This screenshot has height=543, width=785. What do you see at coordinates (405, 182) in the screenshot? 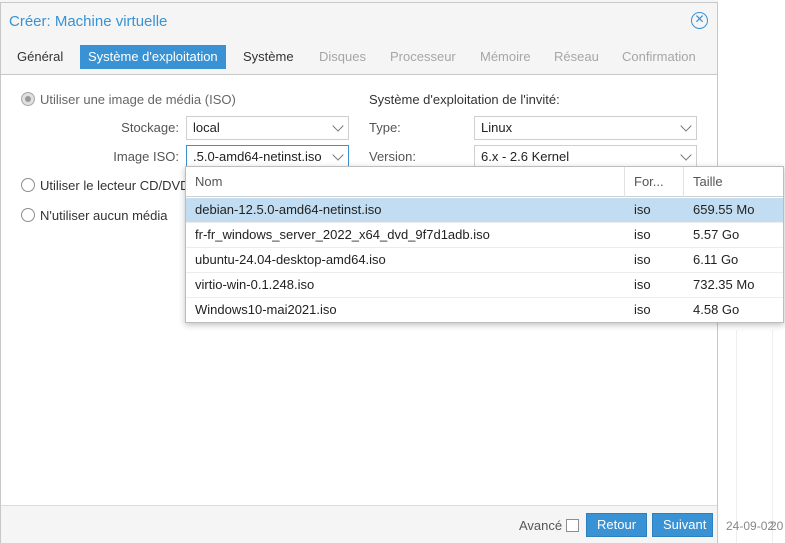
I see `column-header-name: Nom` at bounding box center [405, 182].